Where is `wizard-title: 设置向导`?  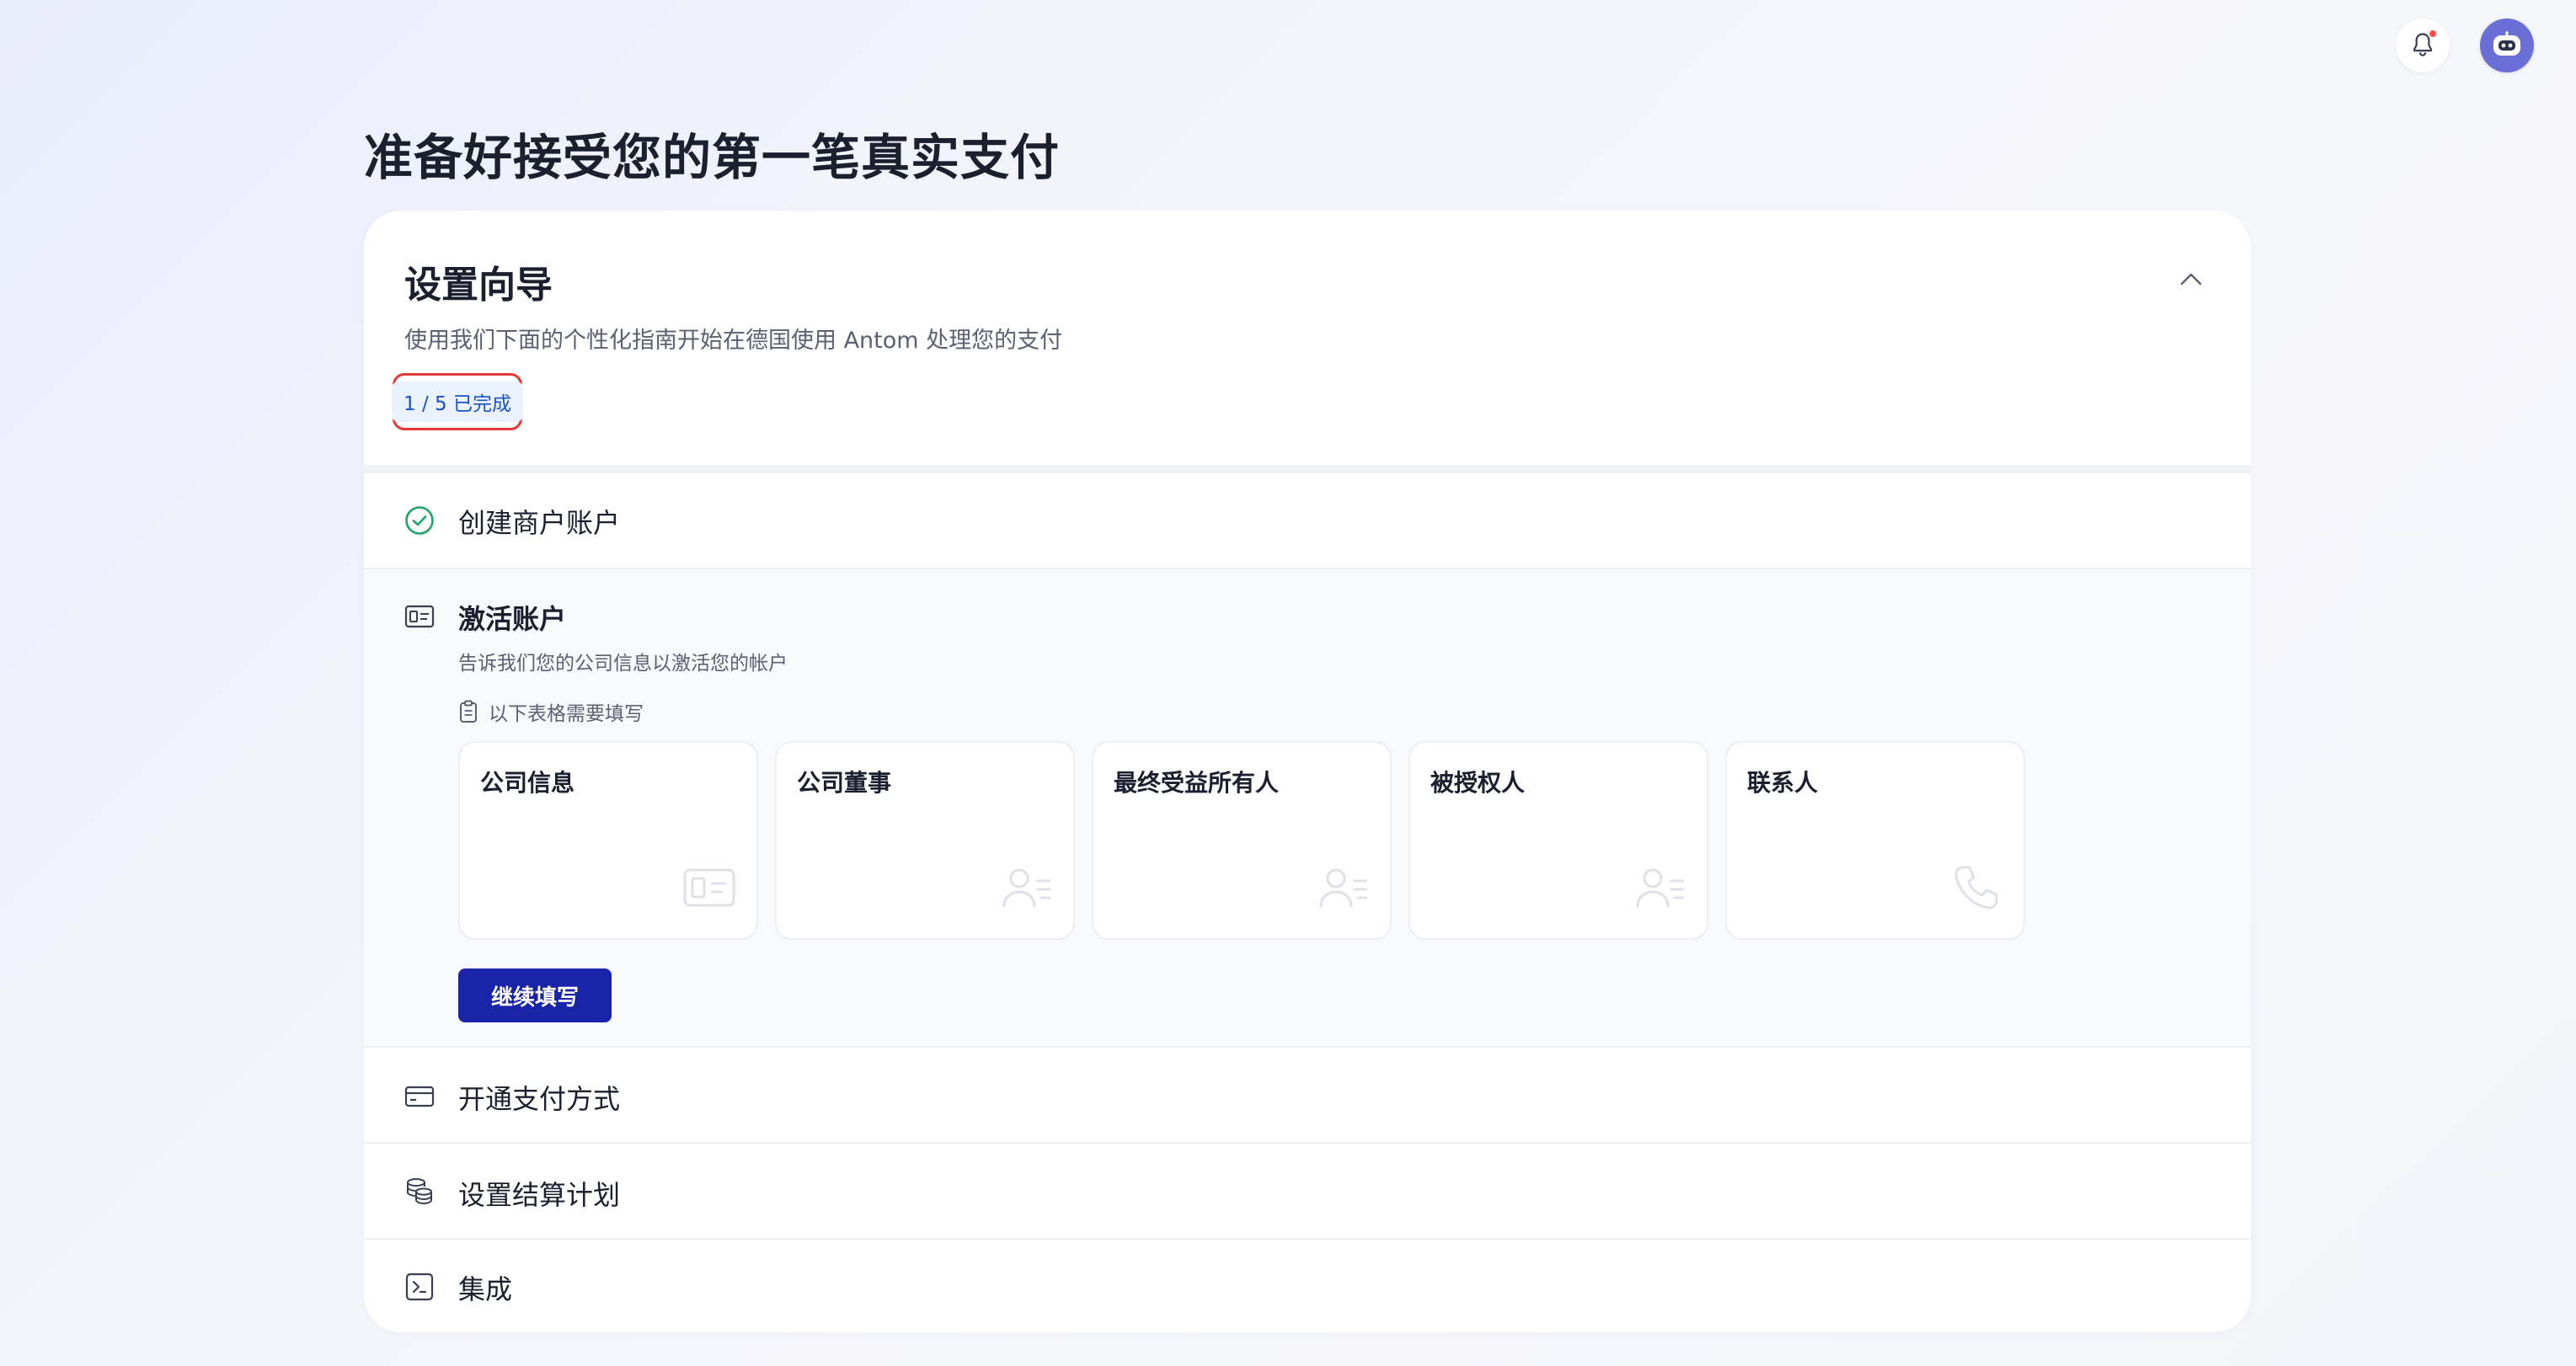
wizard-title: 设置向导 is located at coordinates (478, 285).